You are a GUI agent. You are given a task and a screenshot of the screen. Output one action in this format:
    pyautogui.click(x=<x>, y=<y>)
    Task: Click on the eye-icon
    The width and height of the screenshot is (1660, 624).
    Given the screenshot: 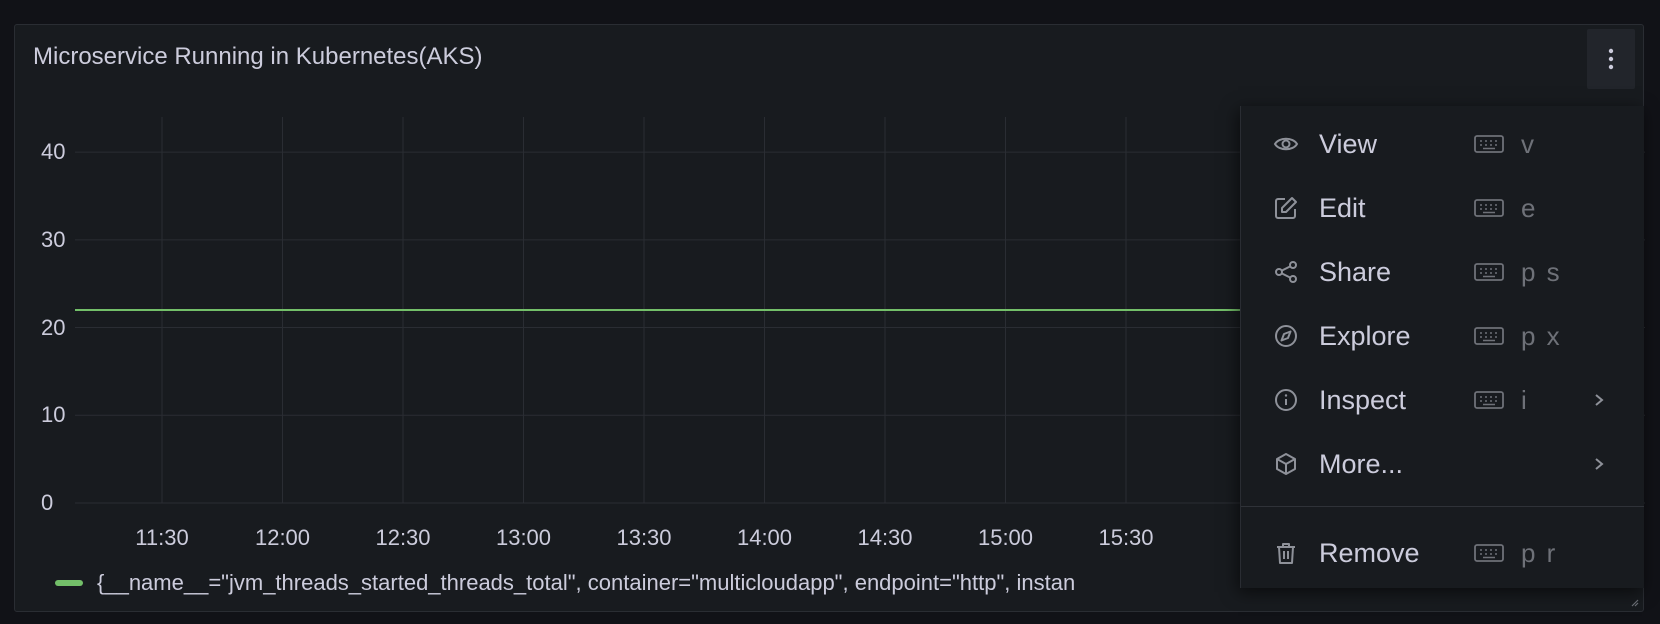 What is the action you would take?
    pyautogui.click(x=1286, y=144)
    